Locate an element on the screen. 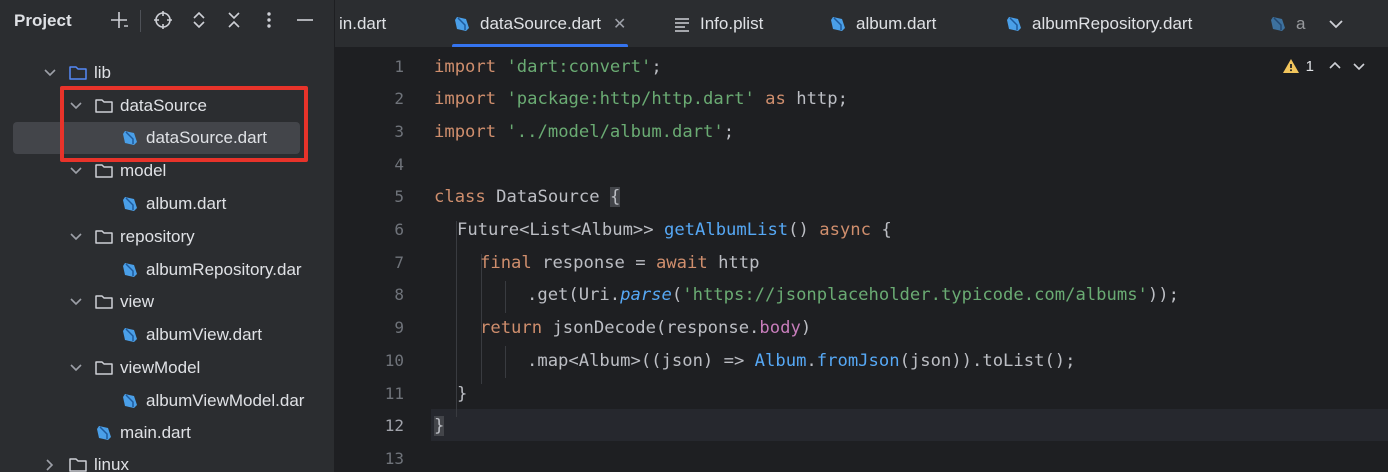 The width and height of the screenshot is (1388, 472). close-icon: ✕ is located at coordinates (619, 24).